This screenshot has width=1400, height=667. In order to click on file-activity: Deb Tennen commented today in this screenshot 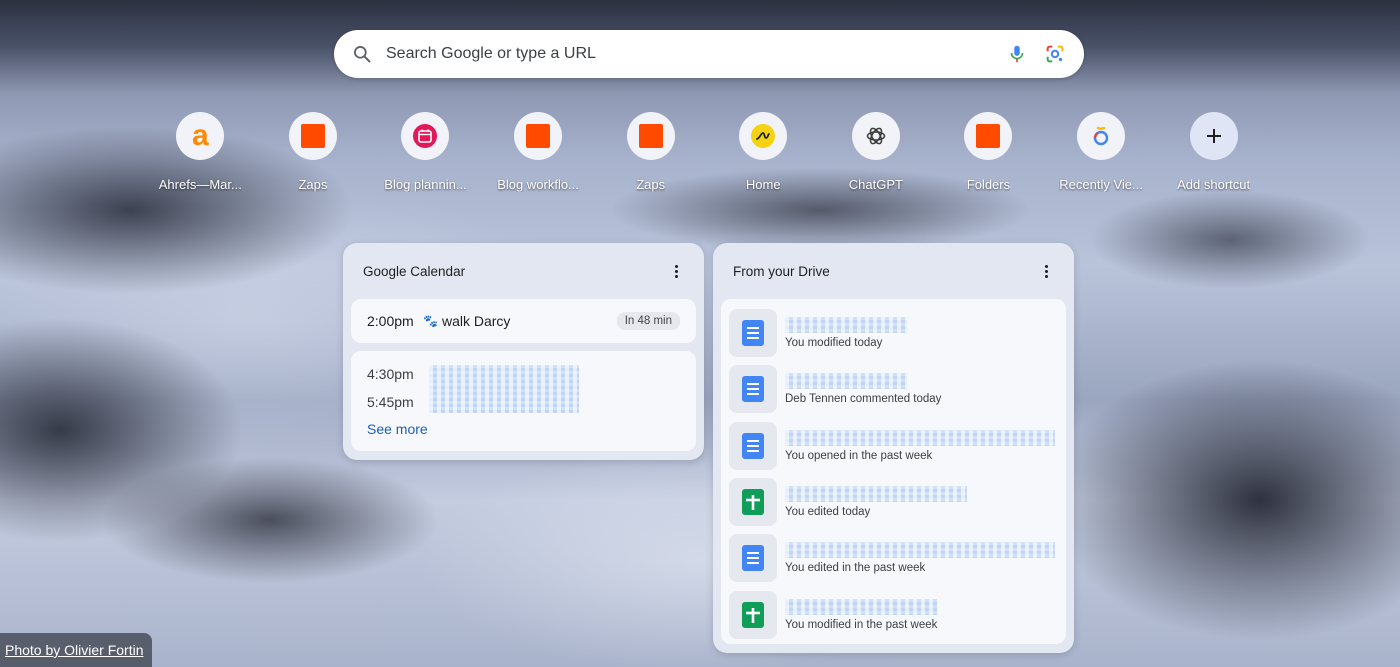, I will do `click(863, 399)`.